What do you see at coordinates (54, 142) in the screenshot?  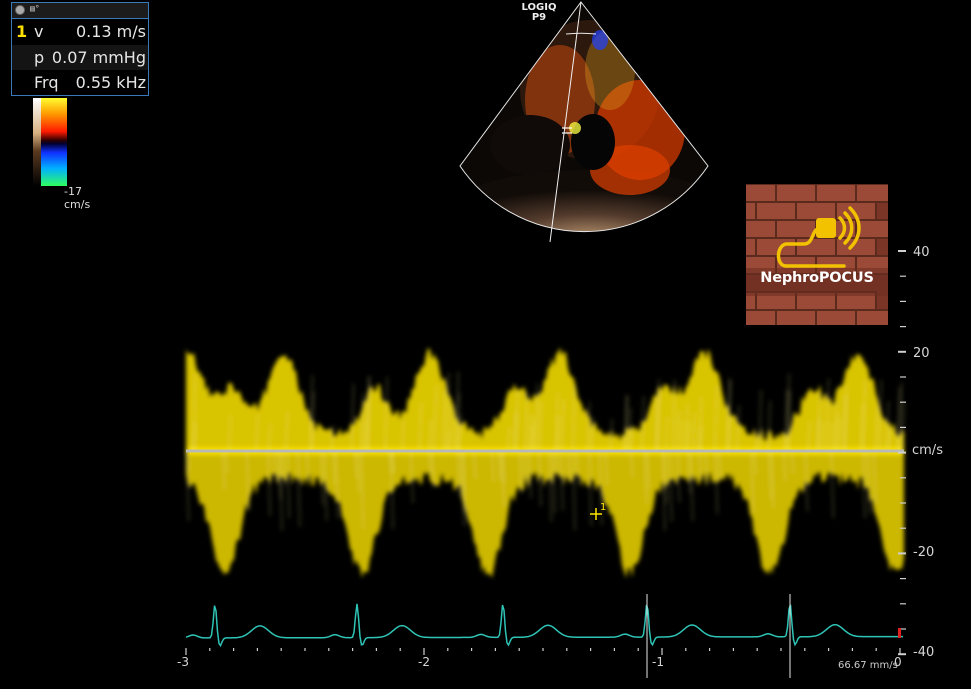 I see `color-map` at bounding box center [54, 142].